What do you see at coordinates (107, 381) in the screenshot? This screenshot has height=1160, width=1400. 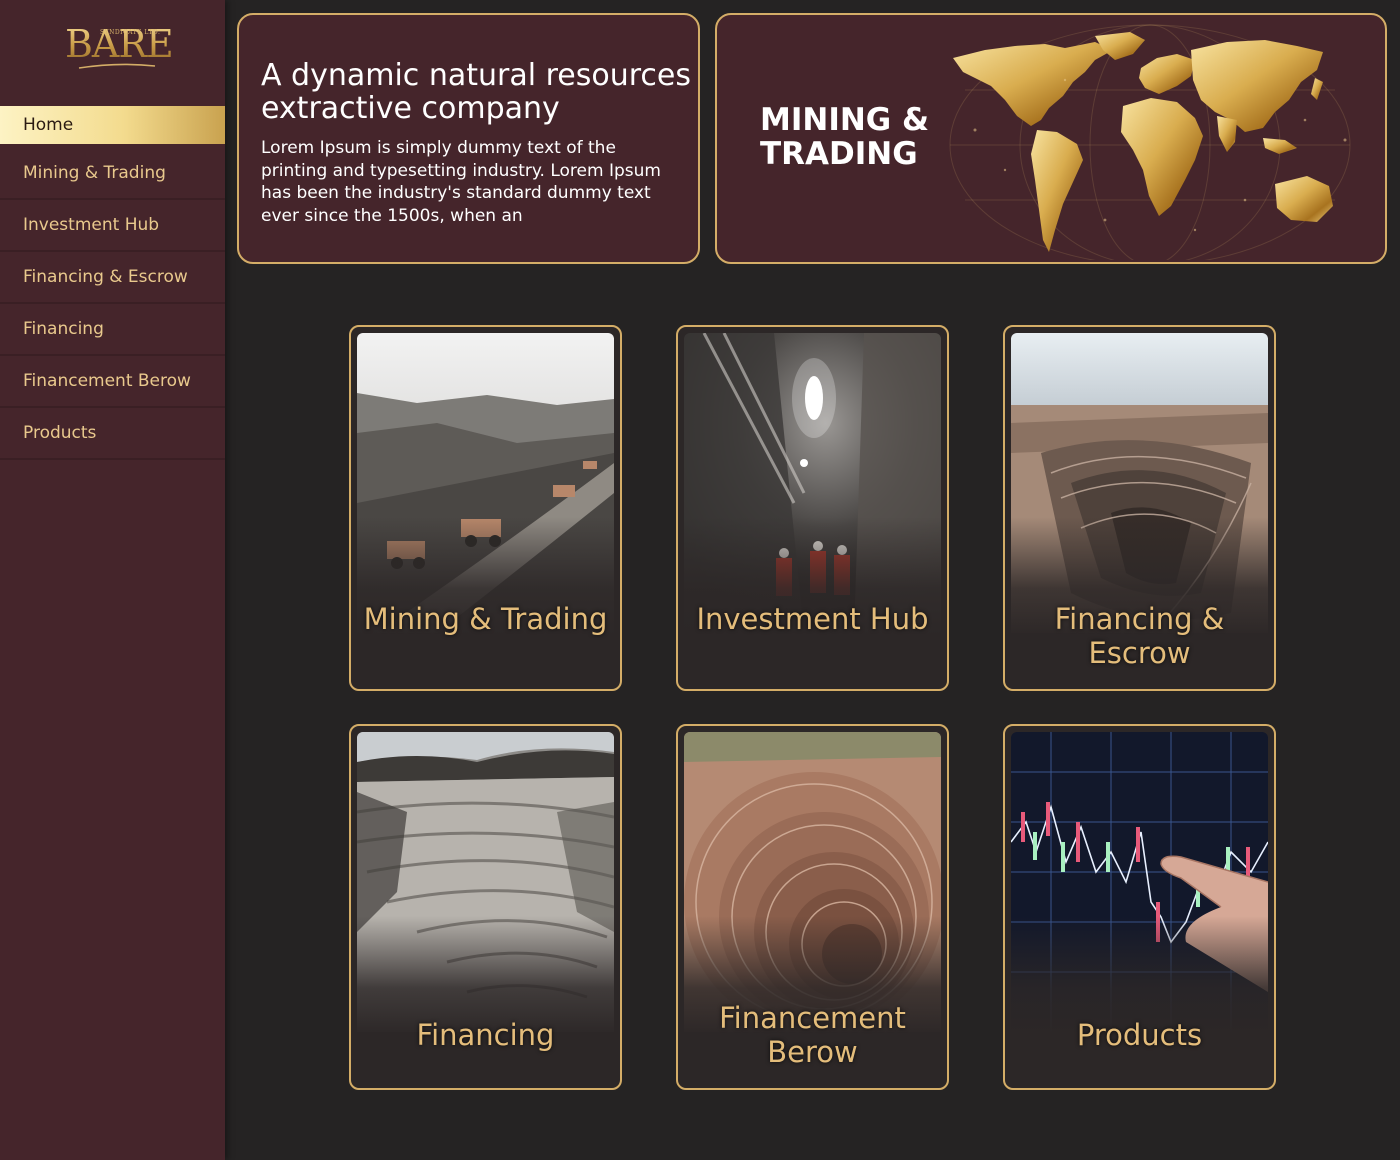 I see `nav-item-label: Financement Berow` at bounding box center [107, 381].